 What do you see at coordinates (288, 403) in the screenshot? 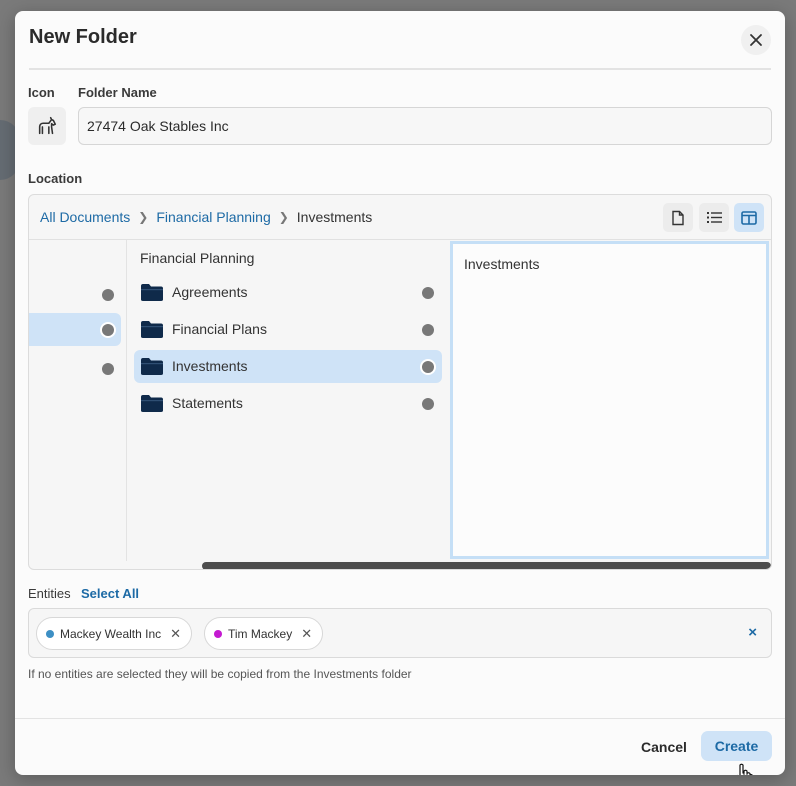
I see `folder-row-statements: Statements` at bounding box center [288, 403].